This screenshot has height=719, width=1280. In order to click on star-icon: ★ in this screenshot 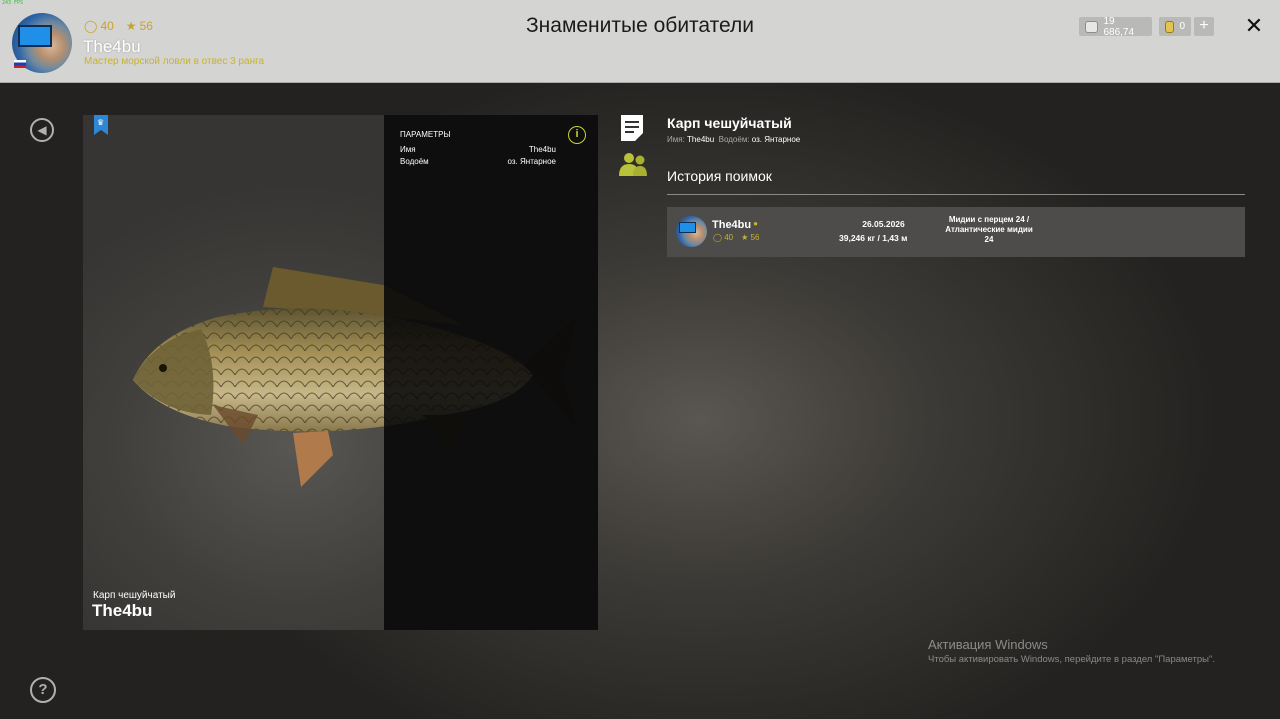, I will do `click(746, 237)`.